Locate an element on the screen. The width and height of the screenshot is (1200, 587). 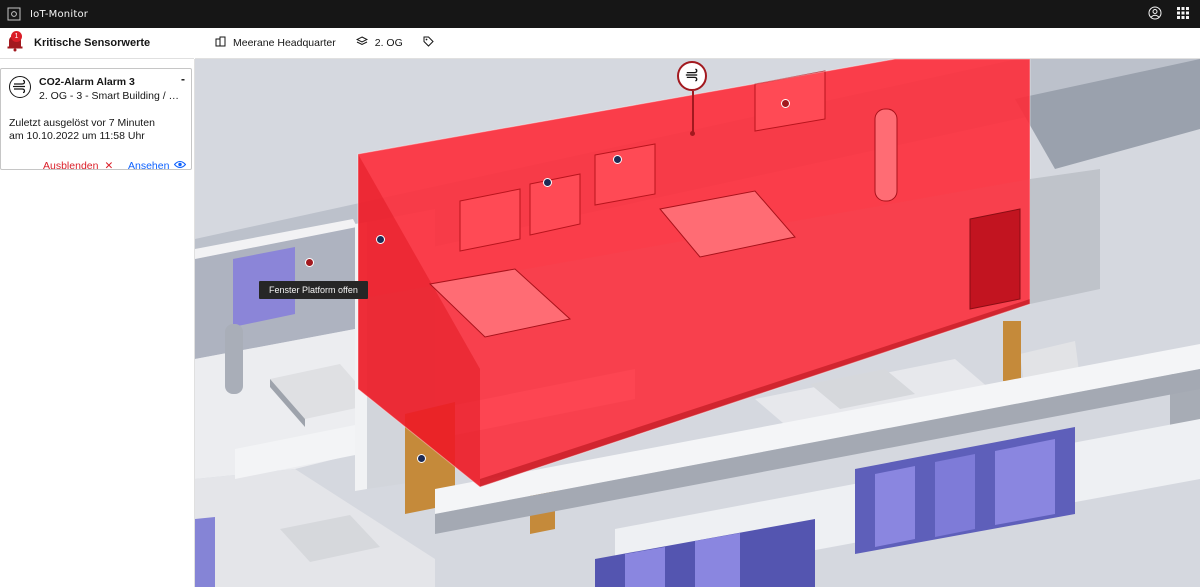
sensor-tooltip: Fenster Platform offen is located at coordinates (313, 290).